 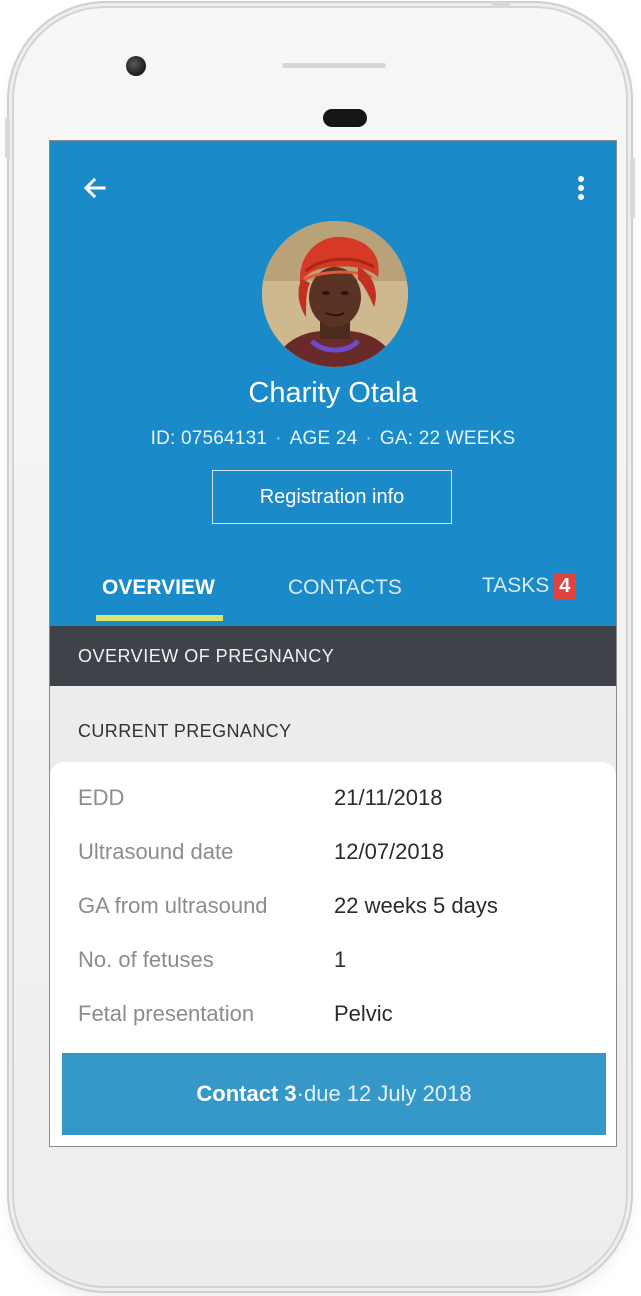 I want to click on patient-id: ID: 07564131, so click(x=209, y=438).